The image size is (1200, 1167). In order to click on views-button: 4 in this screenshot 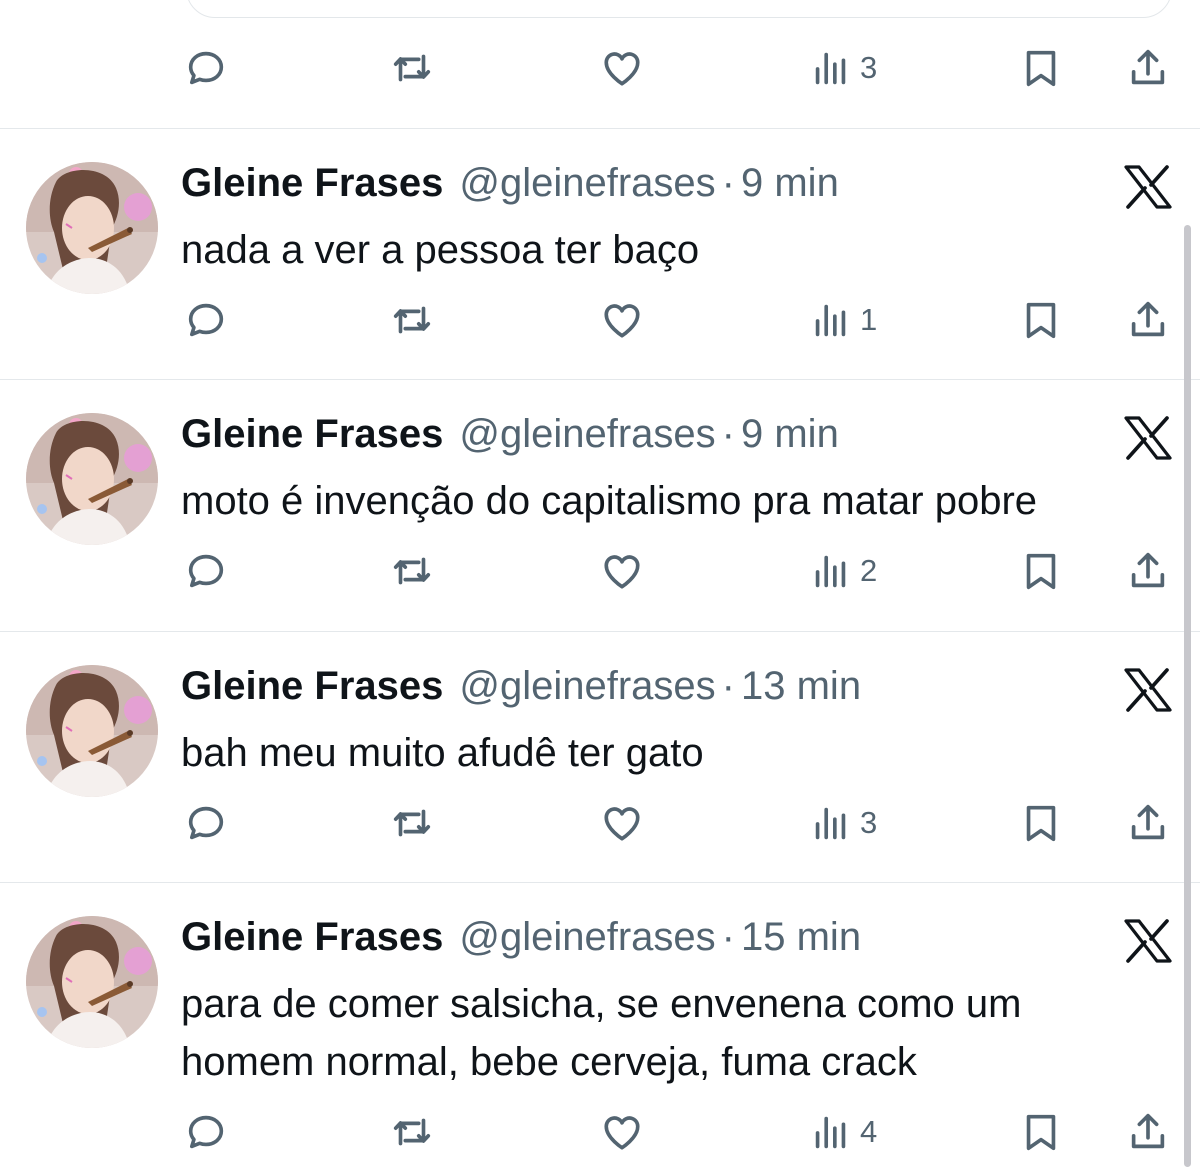, I will do `click(842, 1132)`.